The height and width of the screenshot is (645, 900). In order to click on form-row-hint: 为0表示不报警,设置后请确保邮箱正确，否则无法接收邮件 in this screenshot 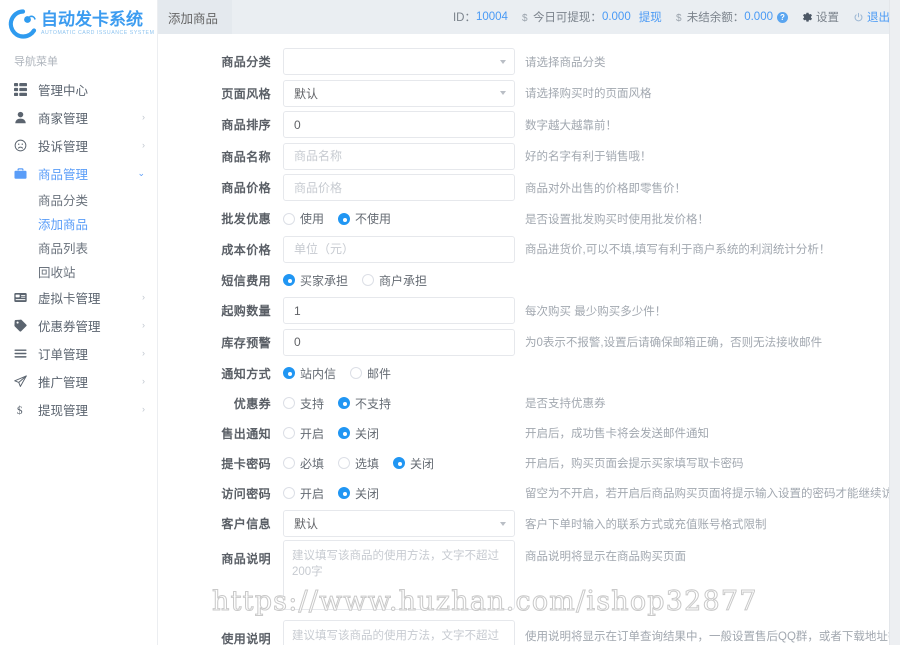, I will do `click(674, 343)`.